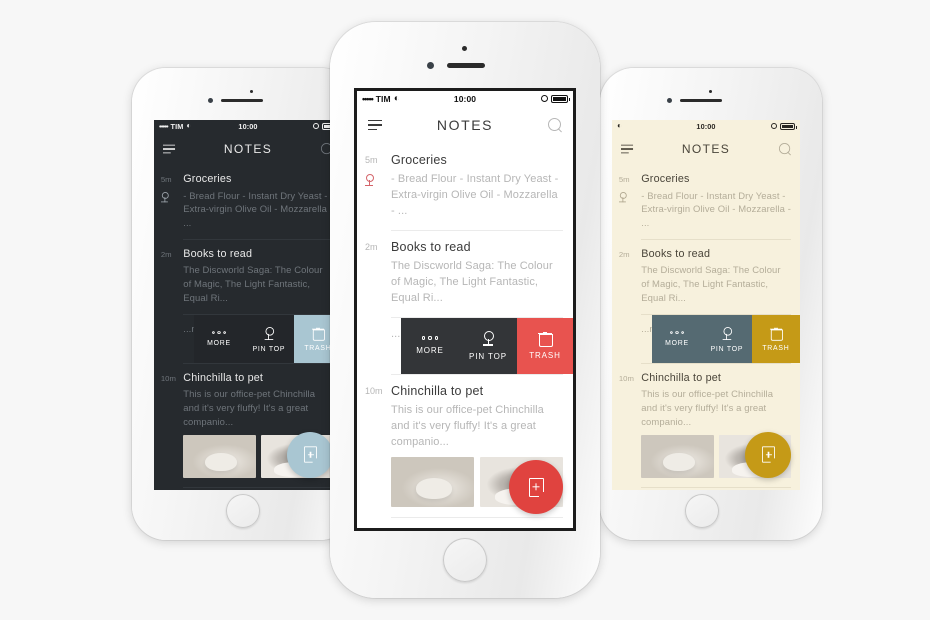  Describe the element at coordinates (677, 333) in the screenshot. I see `more-dots-icon` at that location.